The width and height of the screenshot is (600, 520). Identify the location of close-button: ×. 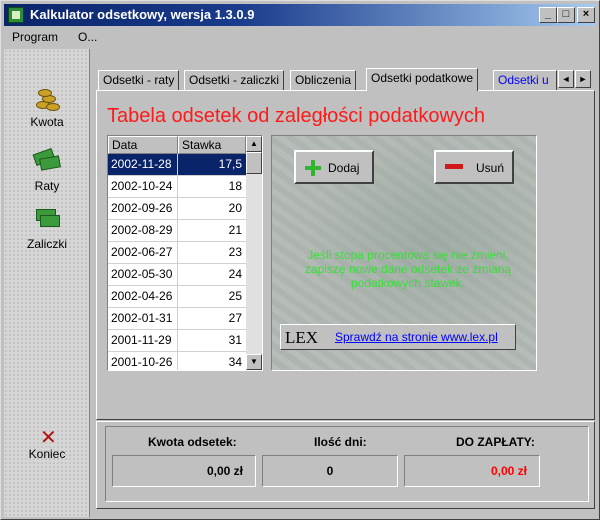
(586, 15).